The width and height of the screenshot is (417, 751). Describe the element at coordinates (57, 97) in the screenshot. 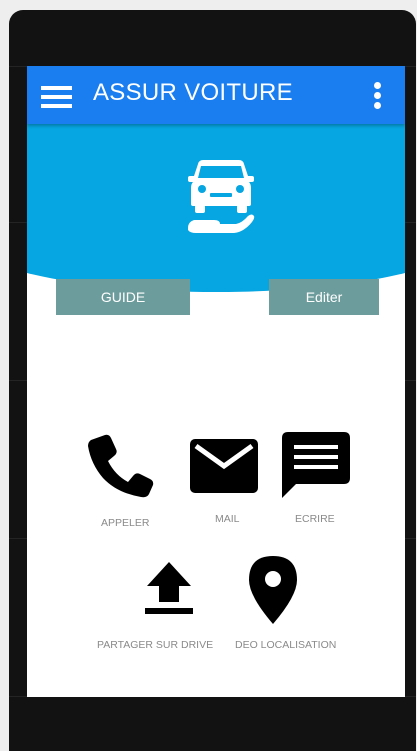

I see `hamburger-menu-icon` at that location.